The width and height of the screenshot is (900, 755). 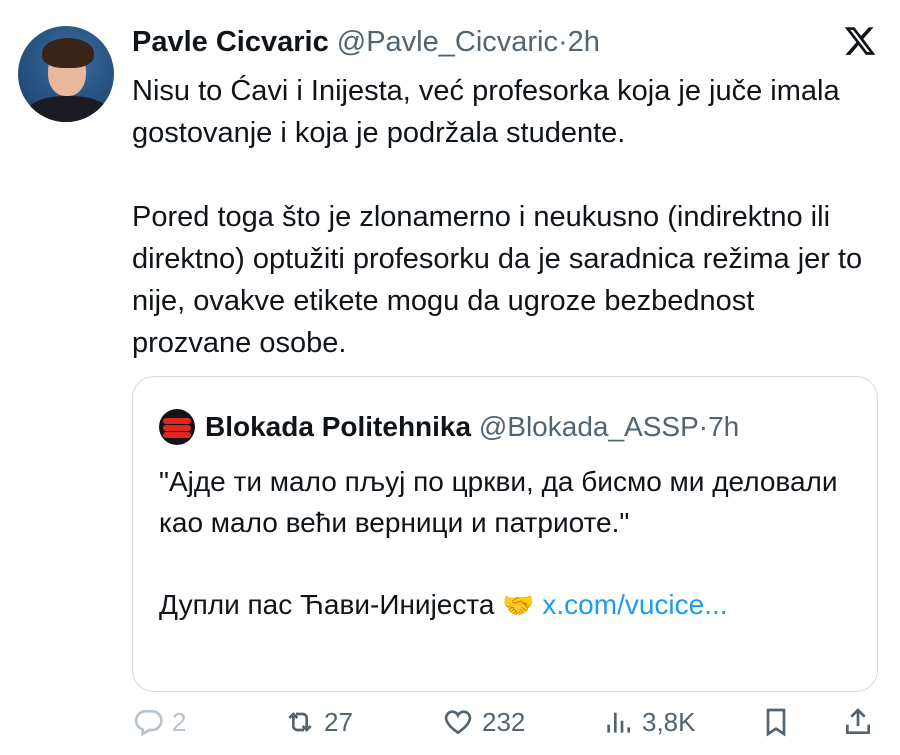 What do you see at coordinates (327, 604) in the screenshot?
I see `quoted-line: Дупли пас Ћави-Инијеста` at bounding box center [327, 604].